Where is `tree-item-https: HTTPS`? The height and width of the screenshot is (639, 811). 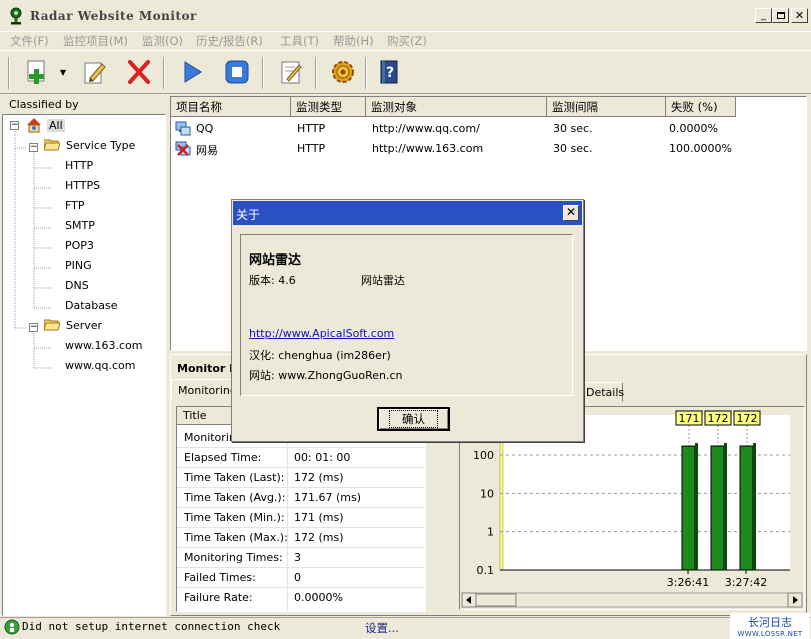
tree-item-https: HTTPS is located at coordinates (82, 185).